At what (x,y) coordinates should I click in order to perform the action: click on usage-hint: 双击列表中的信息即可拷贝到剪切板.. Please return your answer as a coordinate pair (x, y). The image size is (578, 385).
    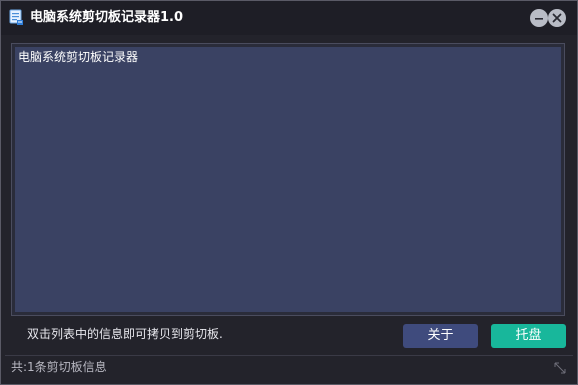
    Looking at the image, I should click on (125, 334).